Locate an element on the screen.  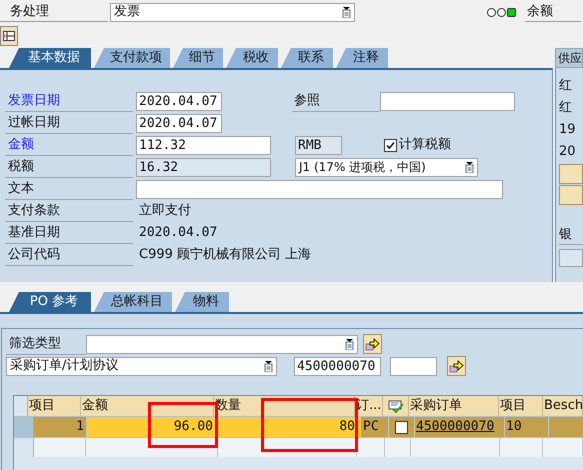
tab: 基本数据 is located at coordinates (50, 58).